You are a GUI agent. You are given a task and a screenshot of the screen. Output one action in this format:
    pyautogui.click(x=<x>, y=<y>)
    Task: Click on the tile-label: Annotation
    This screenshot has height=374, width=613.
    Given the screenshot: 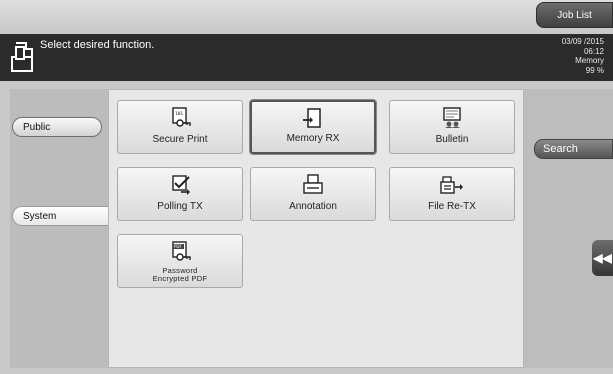 What is the action you would take?
    pyautogui.click(x=313, y=206)
    